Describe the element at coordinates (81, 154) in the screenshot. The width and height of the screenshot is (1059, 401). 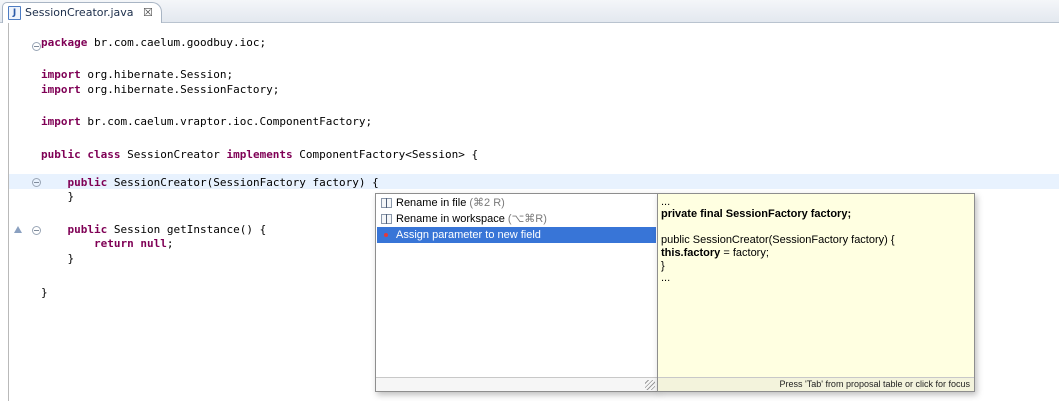
I see `keyword: public class` at that location.